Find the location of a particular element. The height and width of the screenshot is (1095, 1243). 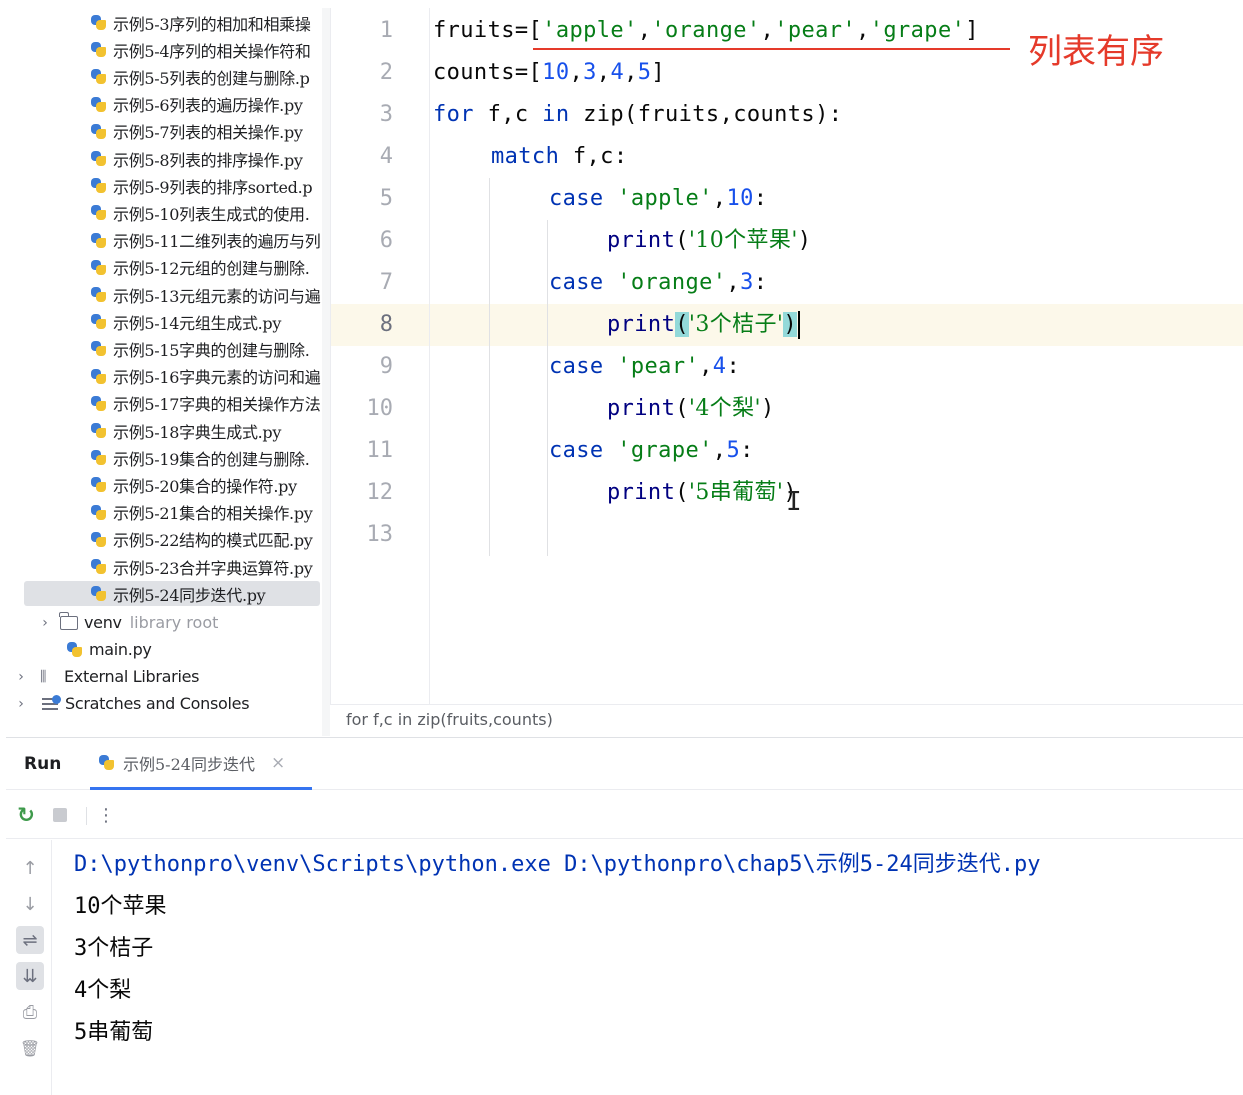

code-line-5: case 'apple',10: is located at coordinates (658, 198).